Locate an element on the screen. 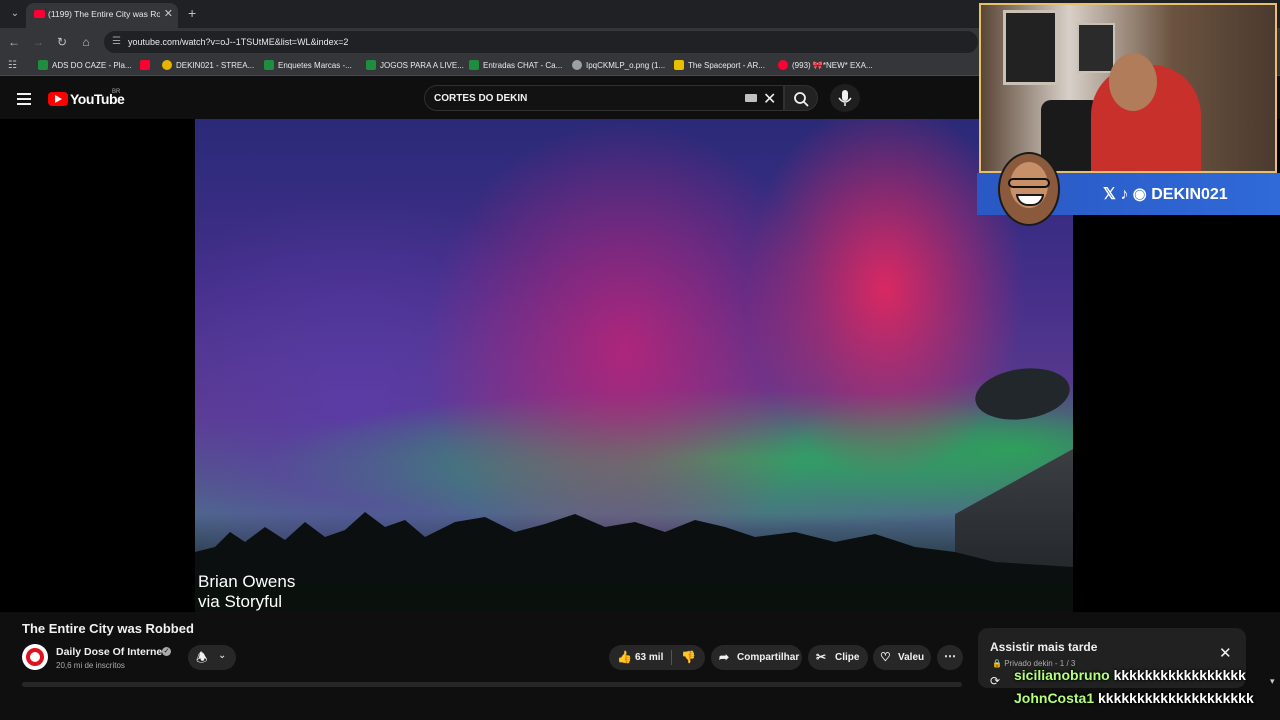  search-input: CORTES DO DEKIN ✕ is located at coordinates (604, 98).